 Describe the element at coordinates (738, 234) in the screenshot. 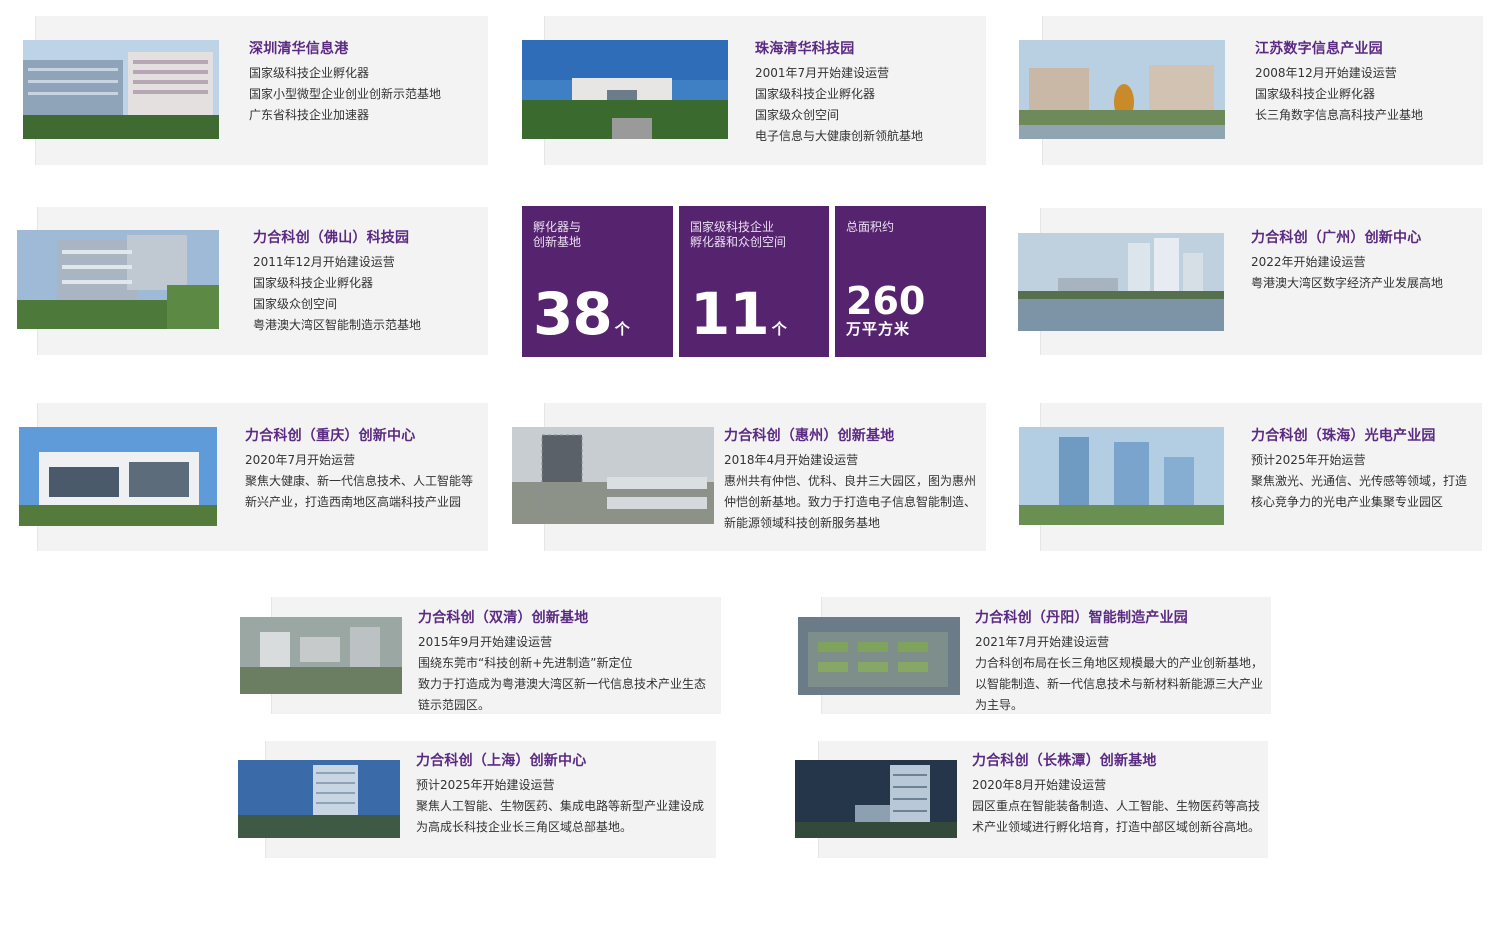

I see `stat-label: 国家级科技企业 孵化器和众创空间` at that location.